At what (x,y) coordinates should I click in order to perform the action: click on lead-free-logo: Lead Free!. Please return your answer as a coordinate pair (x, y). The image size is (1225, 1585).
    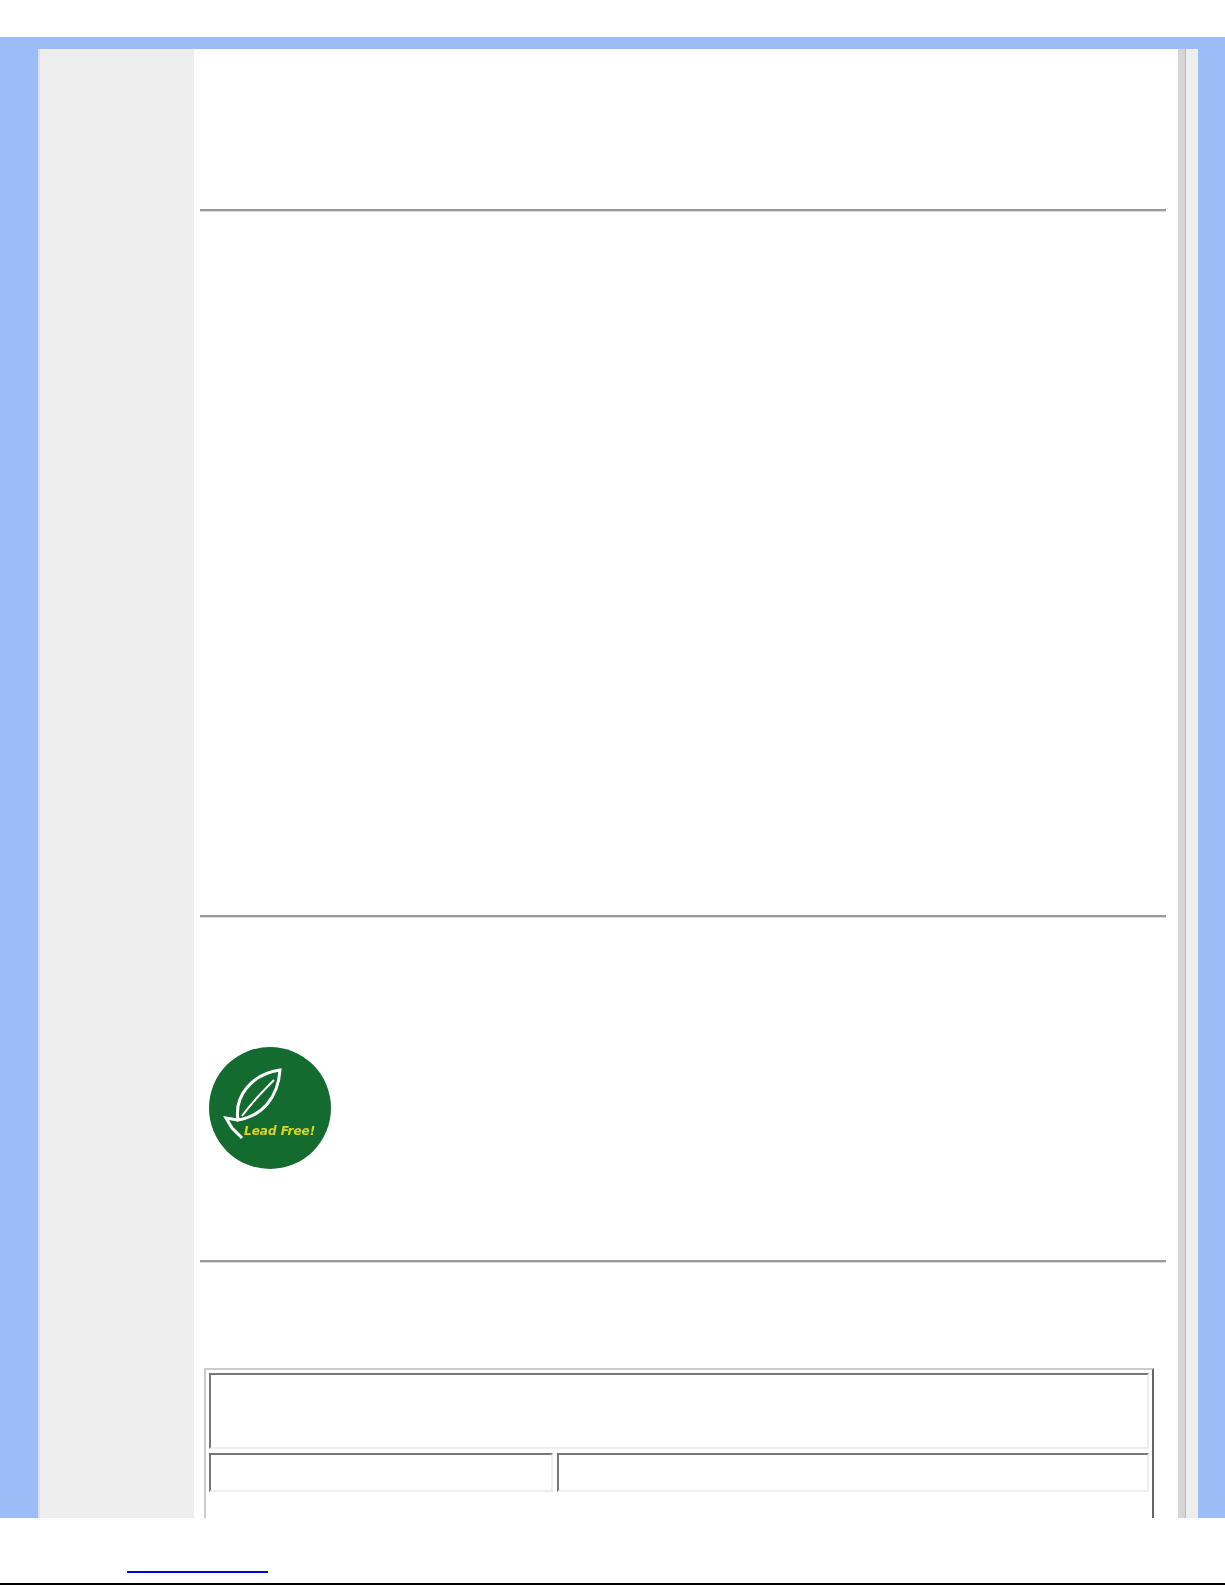
    Looking at the image, I should click on (270, 1108).